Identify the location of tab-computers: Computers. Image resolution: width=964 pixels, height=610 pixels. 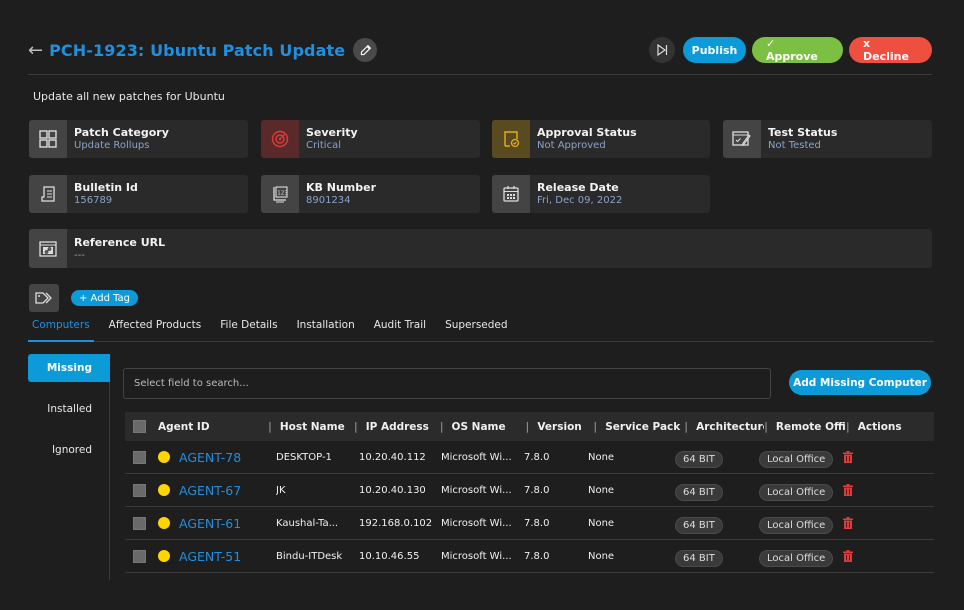
(61, 330).